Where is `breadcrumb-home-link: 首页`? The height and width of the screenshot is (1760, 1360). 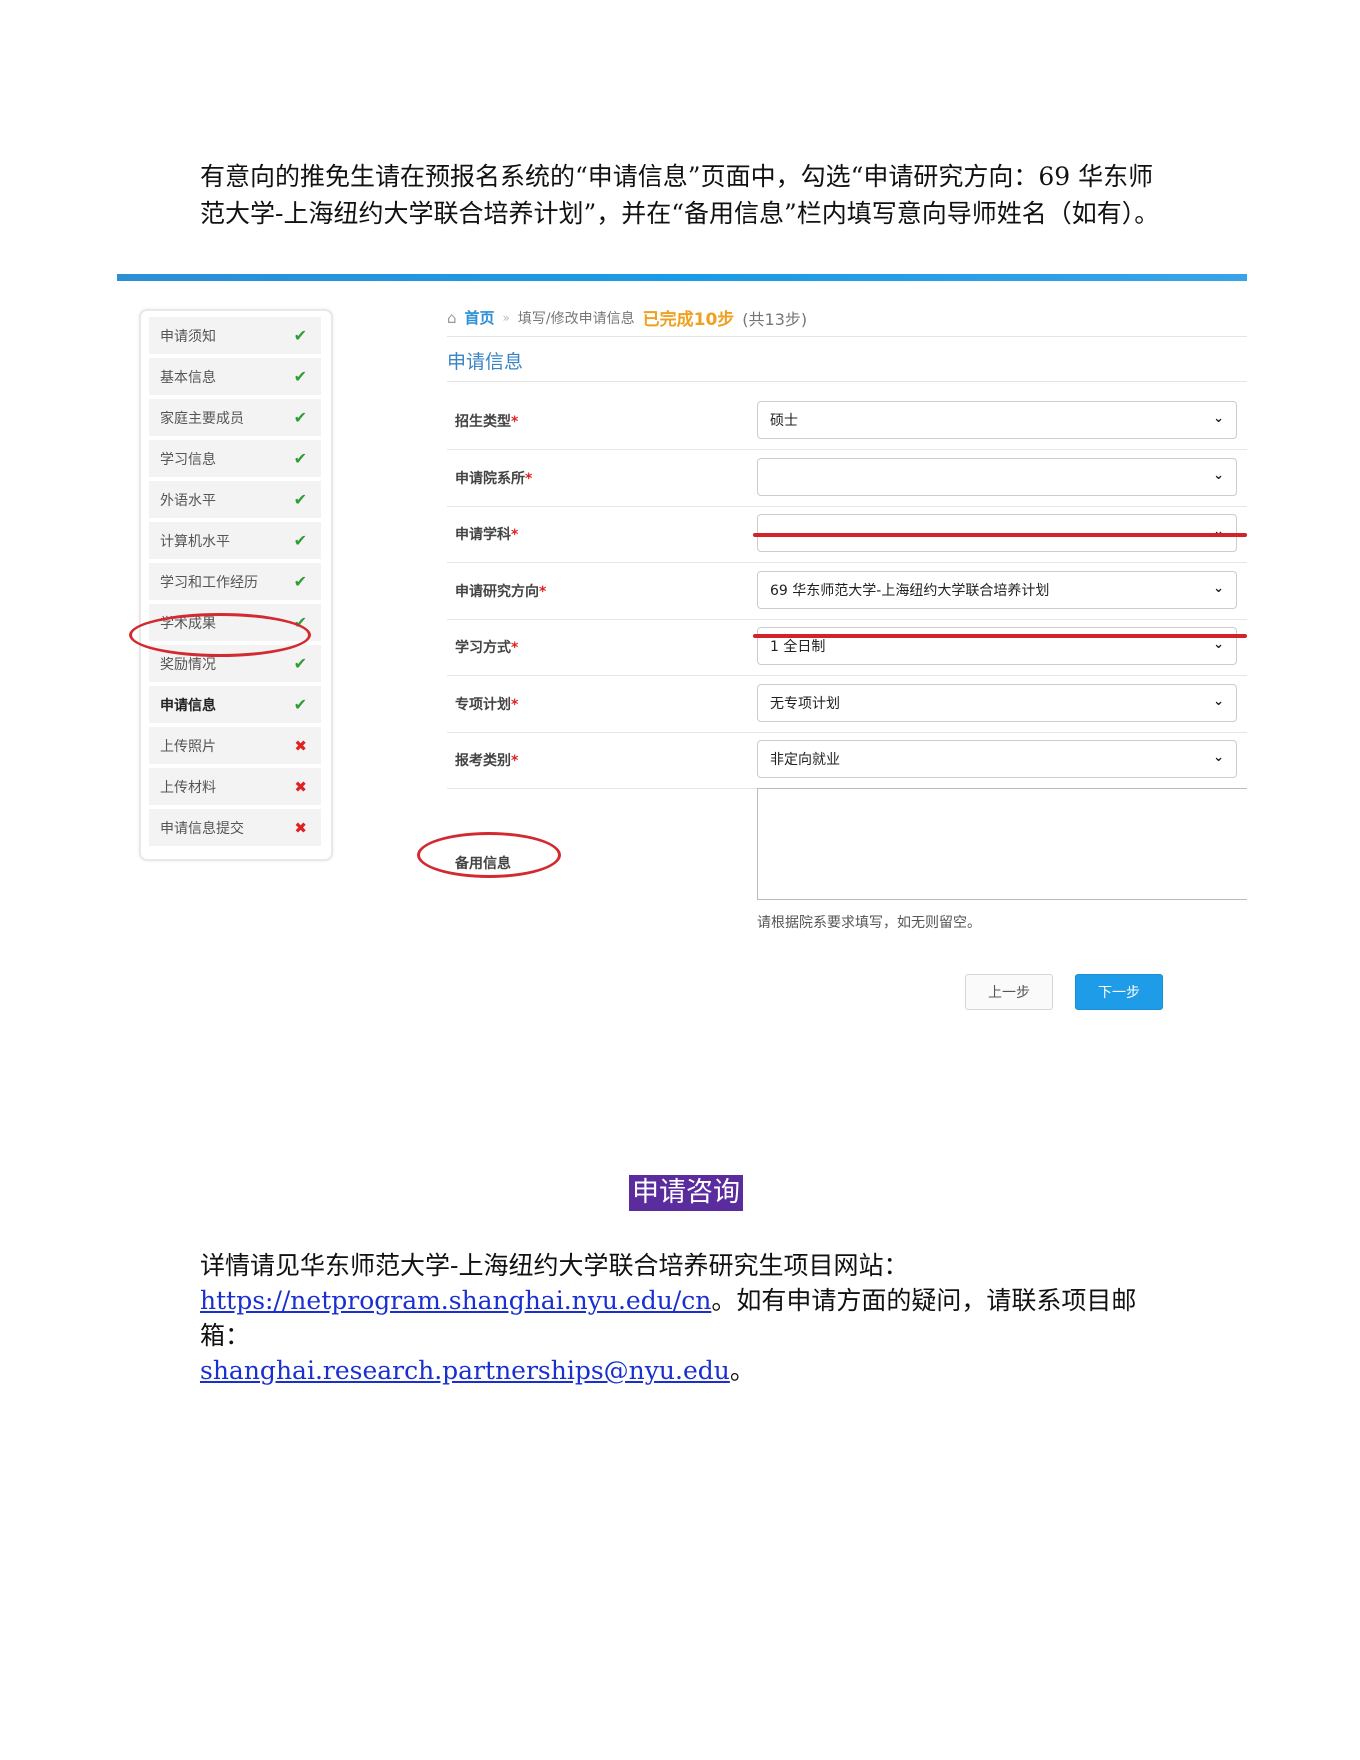 breadcrumb-home-link: 首页 is located at coordinates (480, 317).